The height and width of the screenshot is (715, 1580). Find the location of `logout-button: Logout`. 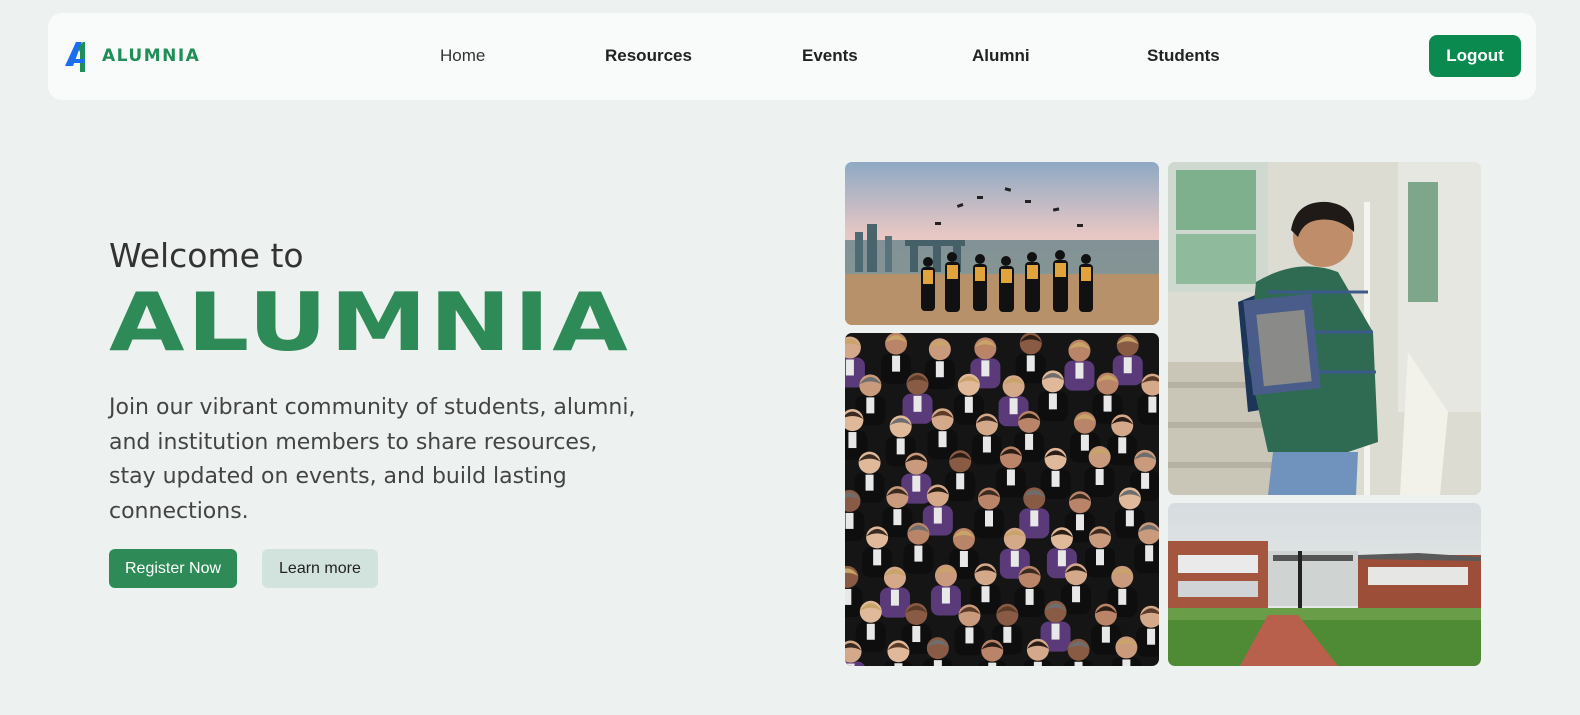

logout-button: Logout is located at coordinates (1475, 56).